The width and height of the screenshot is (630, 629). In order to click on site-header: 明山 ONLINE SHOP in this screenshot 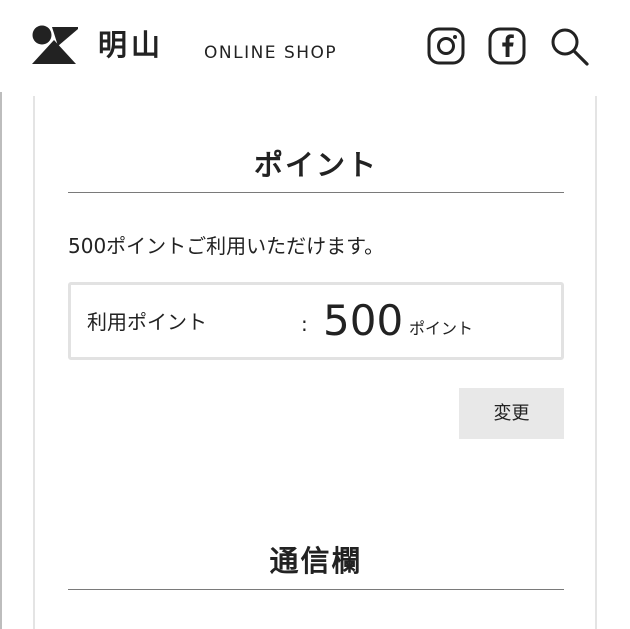, I will do `click(315, 46)`.